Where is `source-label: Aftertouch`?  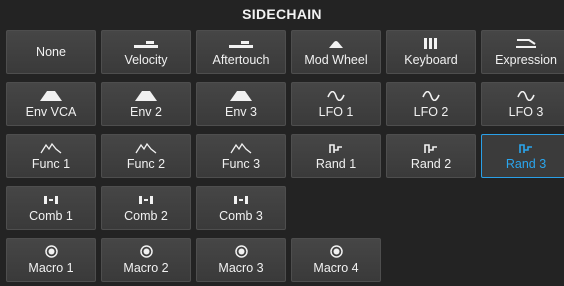 source-label: Aftertouch is located at coordinates (241, 59).